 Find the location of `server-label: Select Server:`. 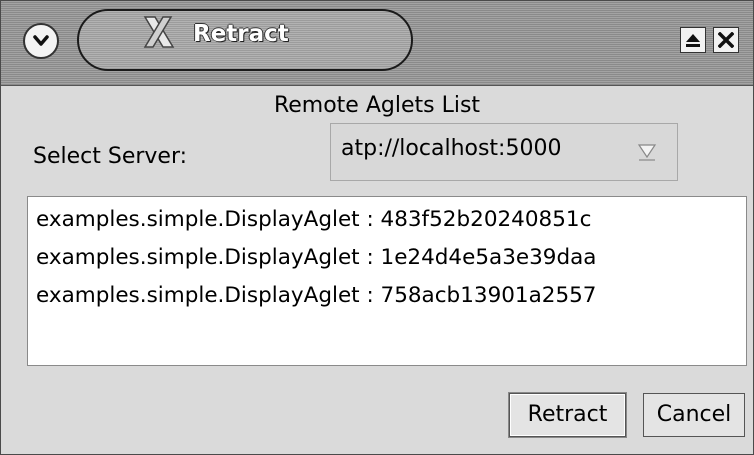

server-label: Select Server: is located at coordinates (110, 156).